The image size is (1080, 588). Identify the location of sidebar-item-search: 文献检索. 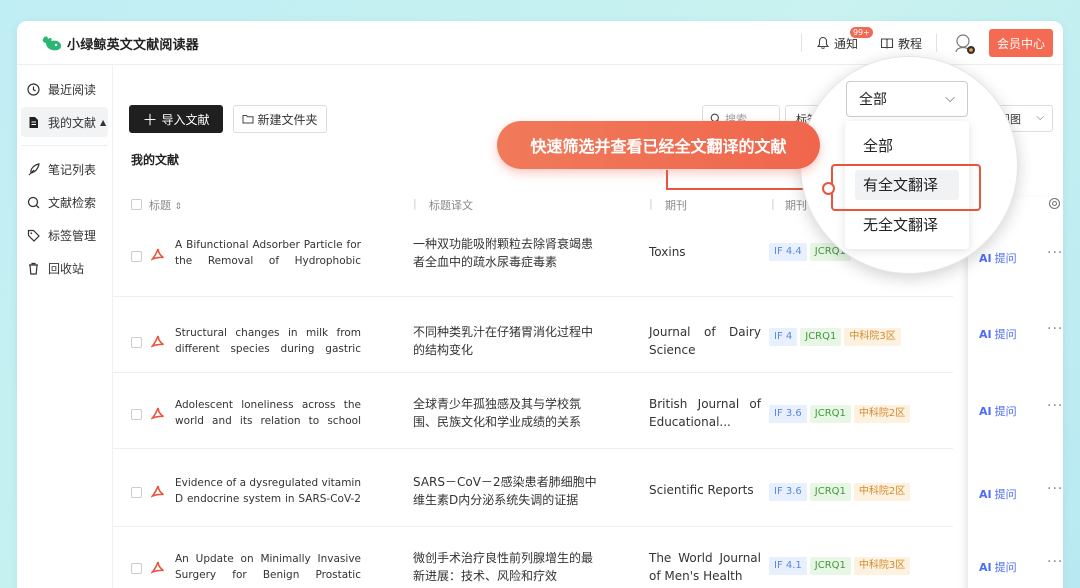
(64, 202).